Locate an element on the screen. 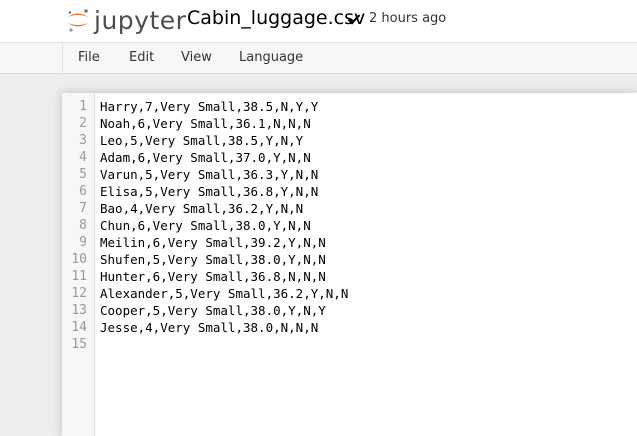 The image size is (637, 436). code-line: Meilin,6,Very Small,39.2,Y,N,N is located at coordinates (213, 242).